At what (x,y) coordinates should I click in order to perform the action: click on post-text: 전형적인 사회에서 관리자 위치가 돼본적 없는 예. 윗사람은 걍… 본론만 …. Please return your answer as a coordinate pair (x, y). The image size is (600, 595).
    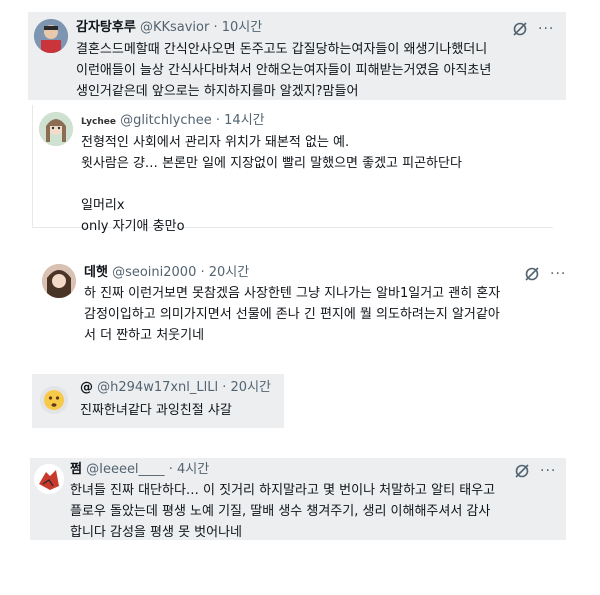
    Looking at the image, I should click on (271, 184).